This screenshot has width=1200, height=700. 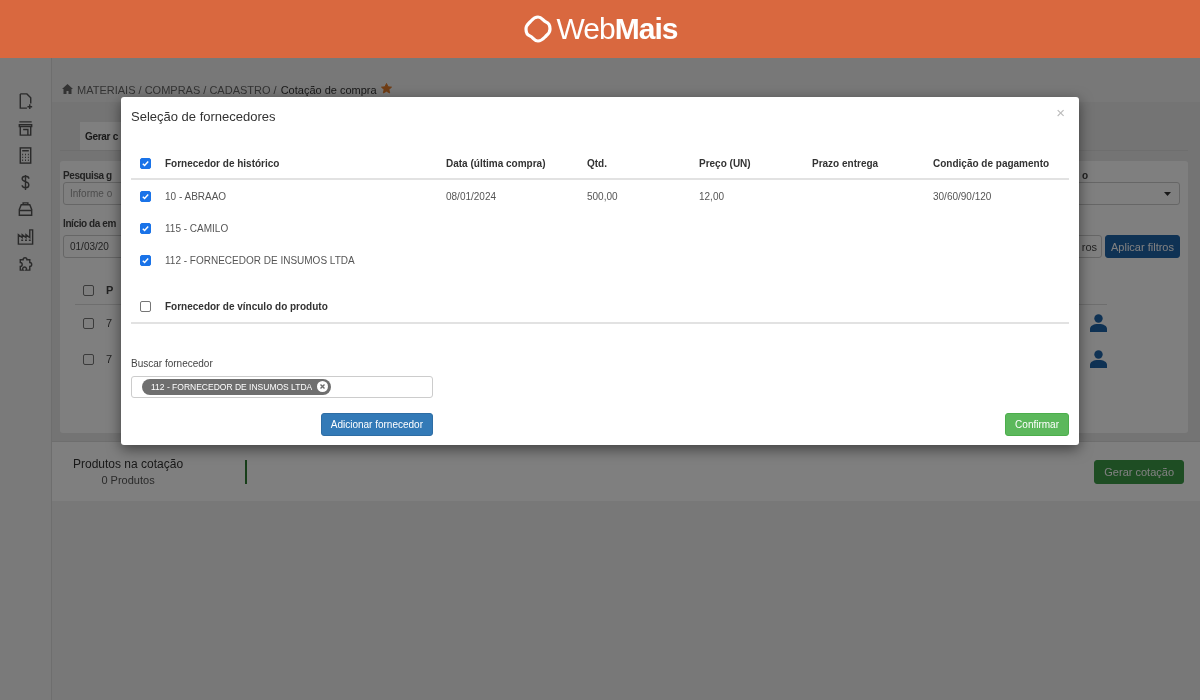 I want to click on column-header: P, so click(x=110, y=290).